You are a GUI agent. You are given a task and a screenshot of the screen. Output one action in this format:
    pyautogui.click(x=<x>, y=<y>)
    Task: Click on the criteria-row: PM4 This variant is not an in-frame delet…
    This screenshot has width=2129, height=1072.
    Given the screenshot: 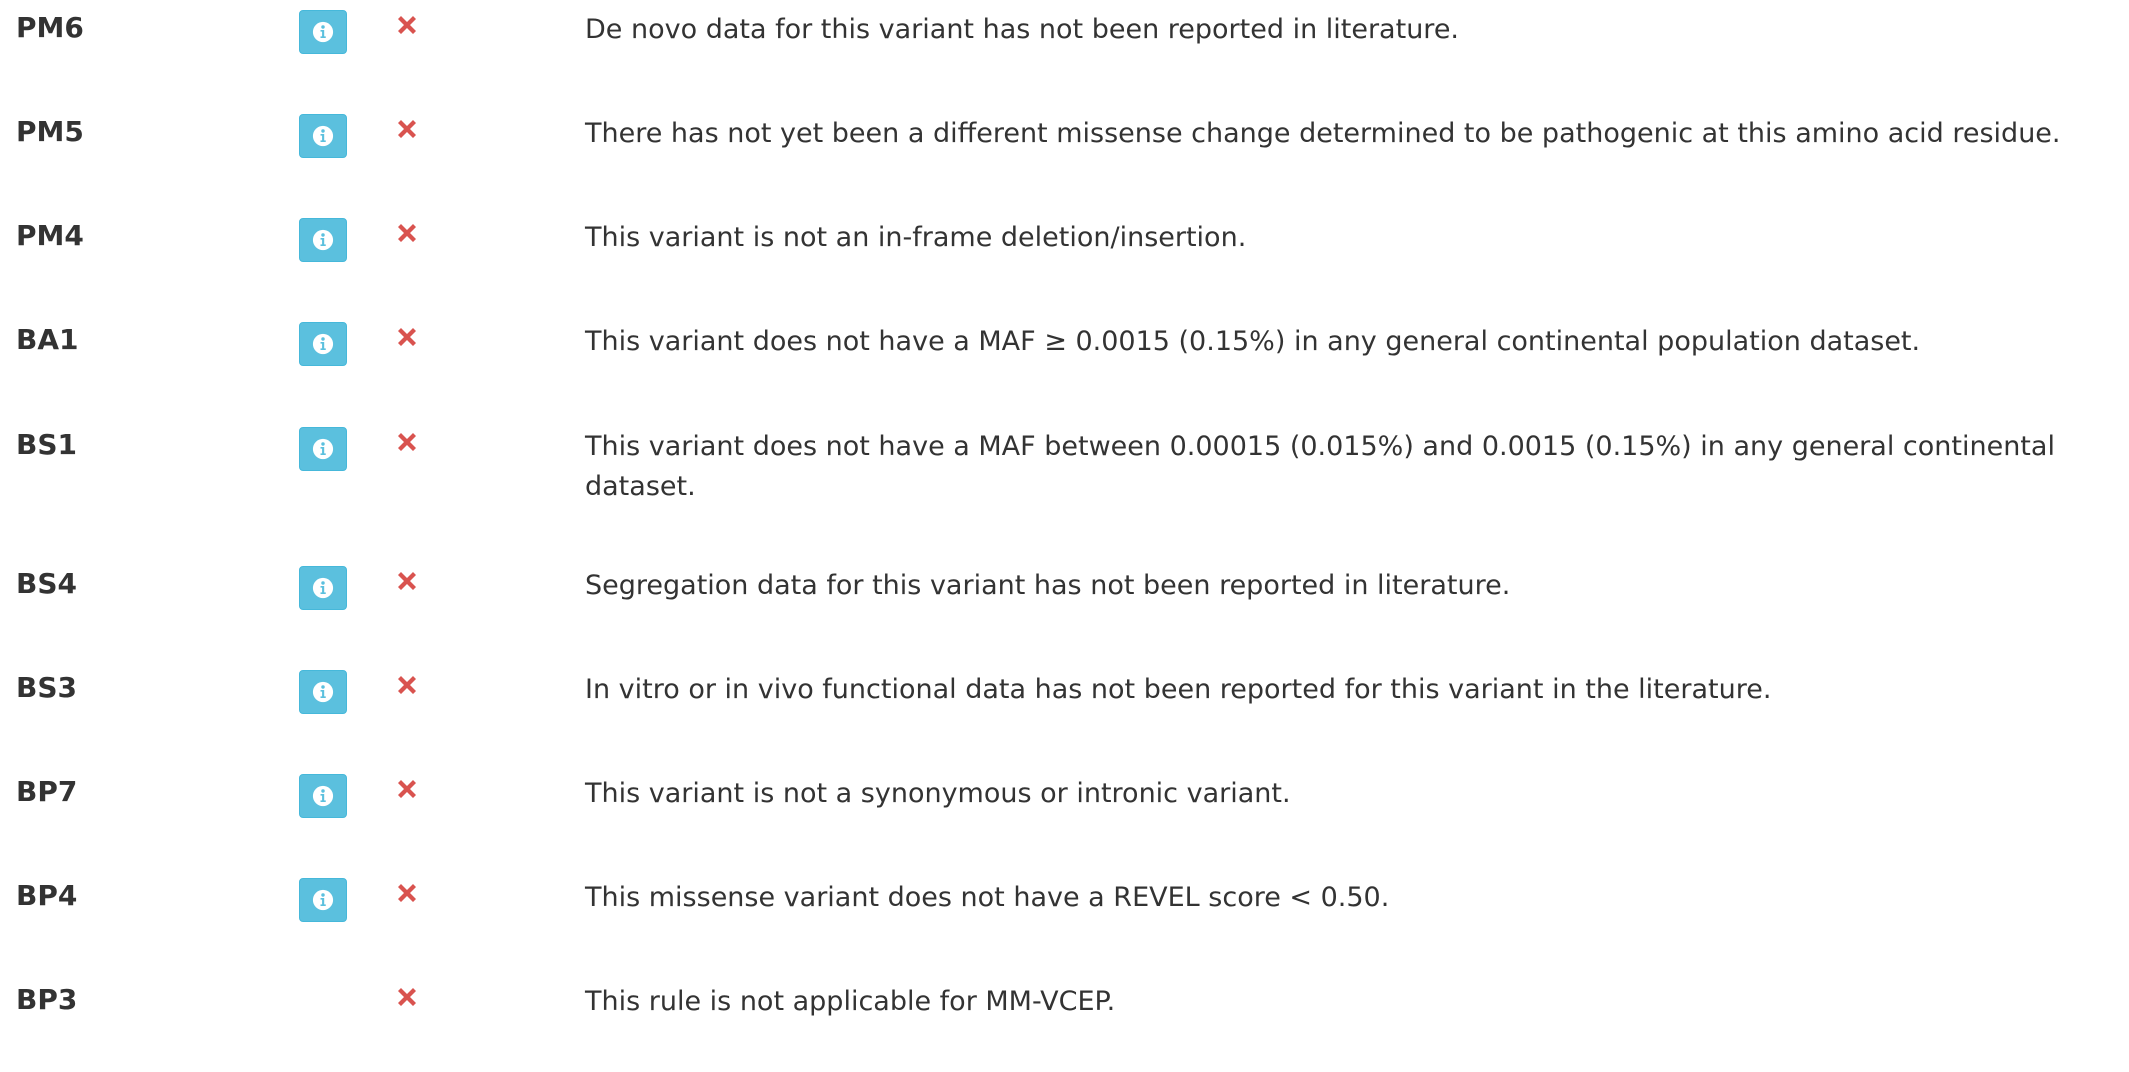 What is the action you would take?
    pyautogui.click(x=1064, y=258)
    